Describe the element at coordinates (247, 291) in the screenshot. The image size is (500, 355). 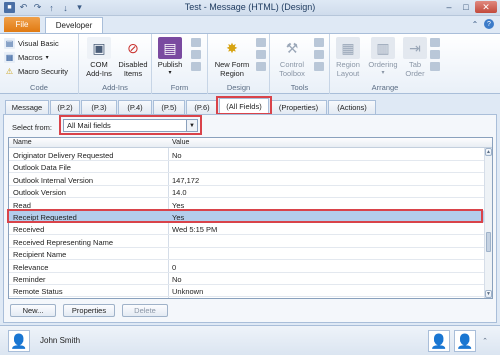
I see `table-row: Remote Status Unknown` at that location.